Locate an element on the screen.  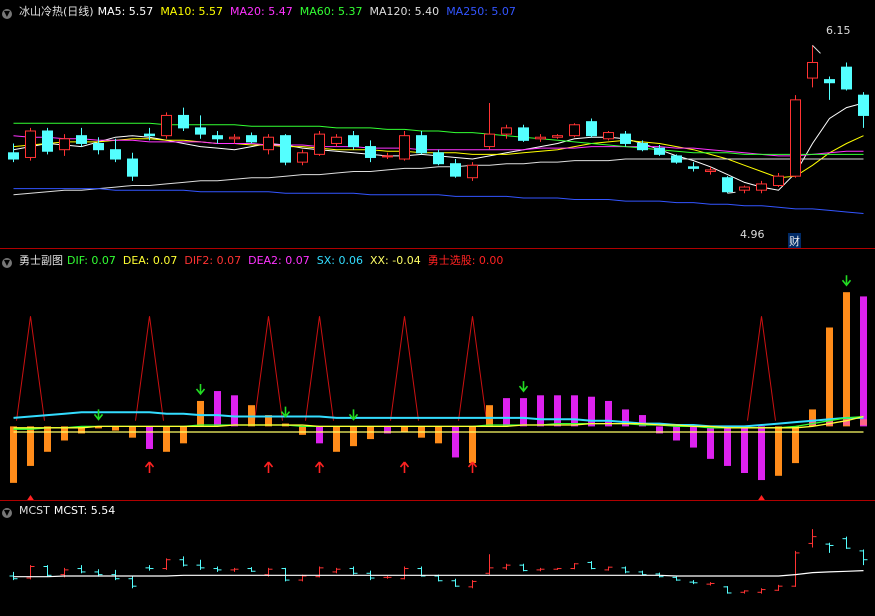
legend-dif: DIF: 0.07 is located at coordinates (91, 260).